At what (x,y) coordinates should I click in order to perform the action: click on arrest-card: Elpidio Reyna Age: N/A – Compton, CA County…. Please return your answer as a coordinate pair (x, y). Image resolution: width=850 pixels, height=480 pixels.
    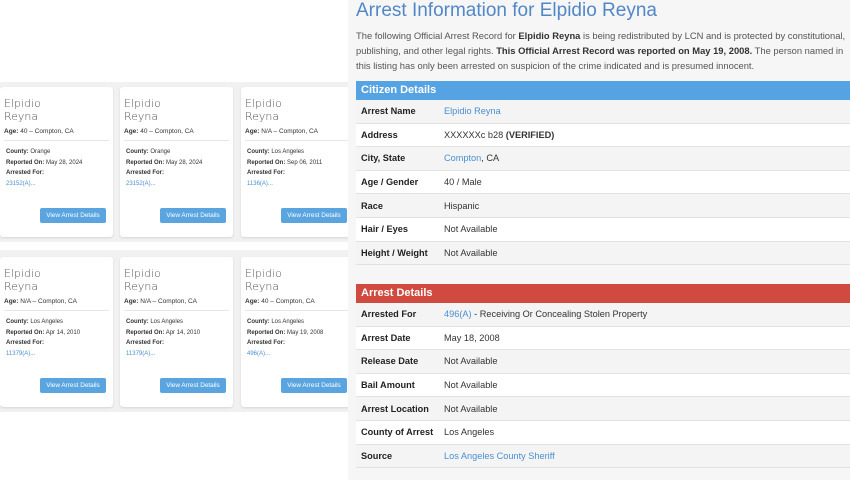
    Looking at the image, I should click on (56, 332).